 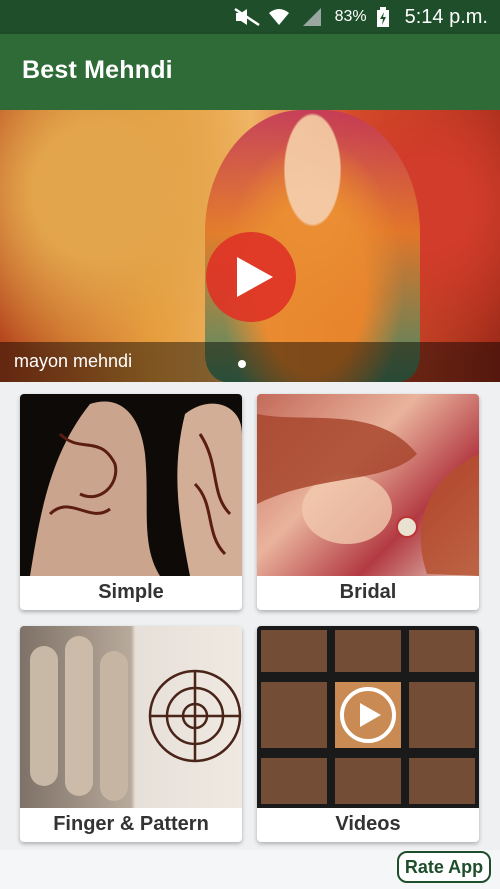 What do you see at coordinates (250, 72) in the screenshot?
I see `app-bar: Best Mehndi` at bounding box center [250, 72].